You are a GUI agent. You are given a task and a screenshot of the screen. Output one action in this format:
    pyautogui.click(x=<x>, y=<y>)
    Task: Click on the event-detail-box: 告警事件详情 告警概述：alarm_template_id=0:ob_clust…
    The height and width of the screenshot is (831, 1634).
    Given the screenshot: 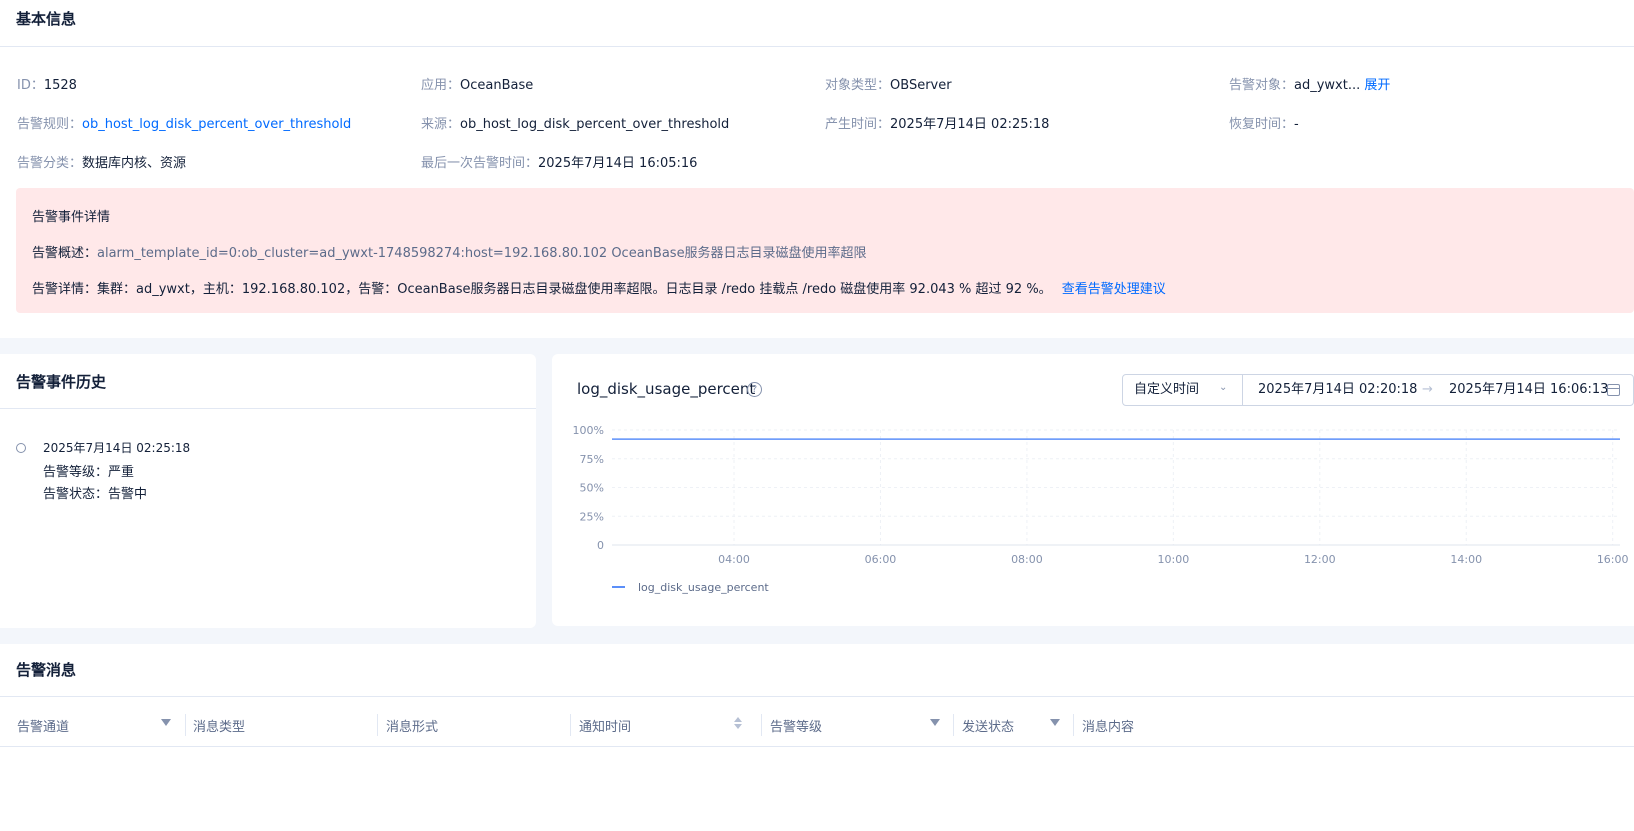 What is the action you would take?
    pyautogui.click(x=825, y=250)
    